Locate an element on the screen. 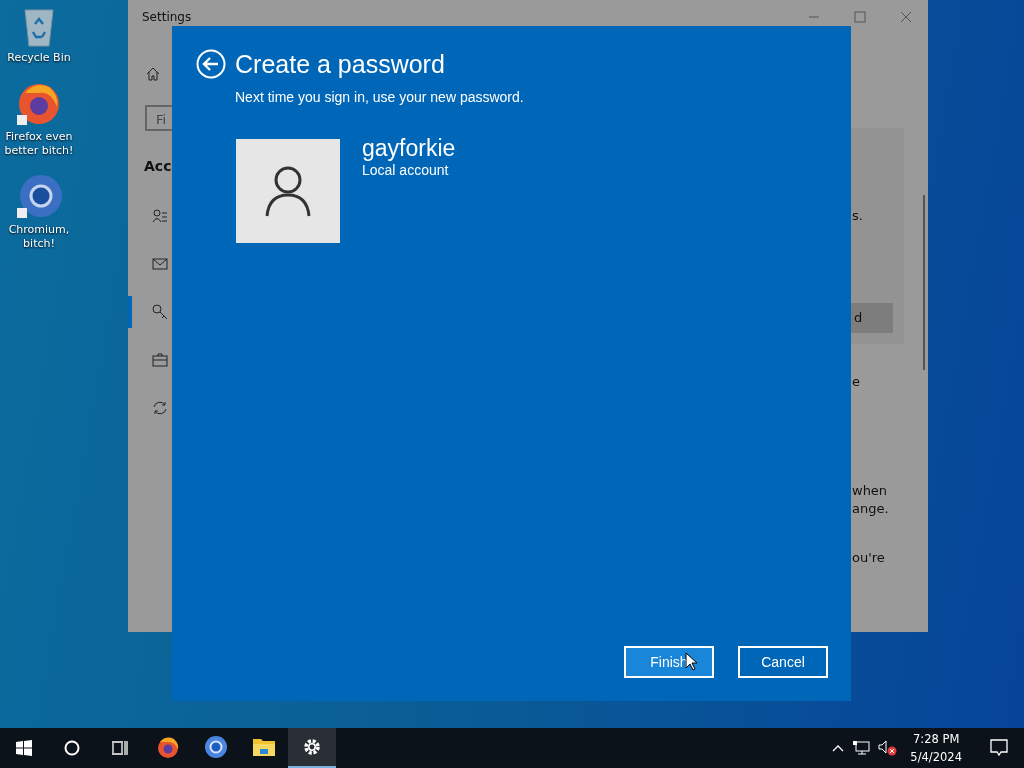 This screenshot has height=768, width=1024. scrollbar is located at coordinates (924, 282).